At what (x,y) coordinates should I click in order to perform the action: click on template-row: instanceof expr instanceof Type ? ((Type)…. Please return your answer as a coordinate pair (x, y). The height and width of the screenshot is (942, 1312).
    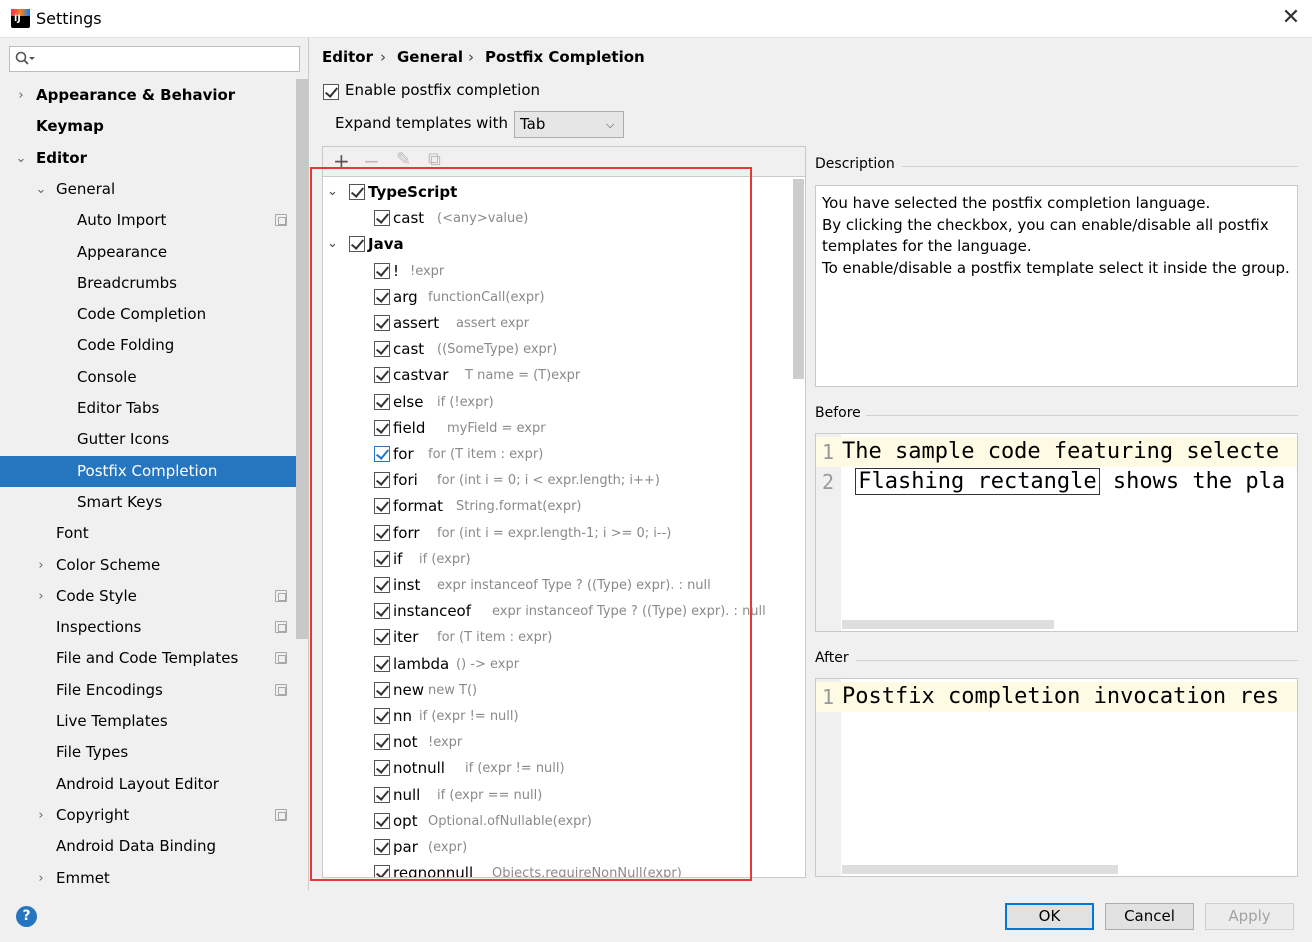
    Looking at the image, I should click on (558, 611).